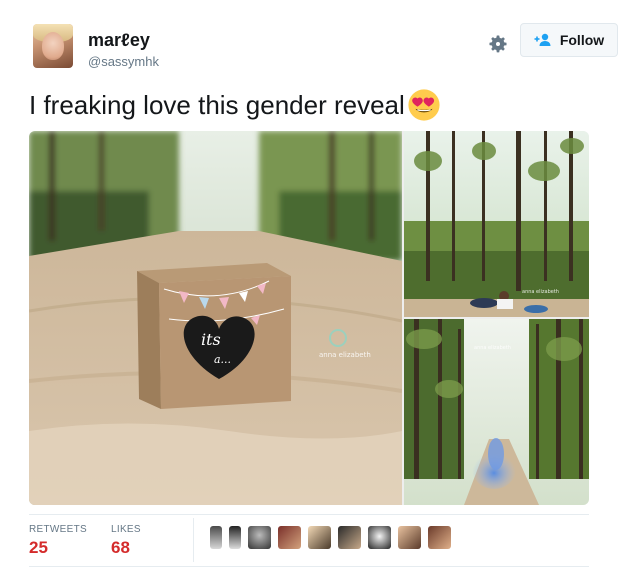 This screenshot has width=624, height=572. I want to click on tweet-header: marℓey @sassymhk Follow, so click(324, 48).